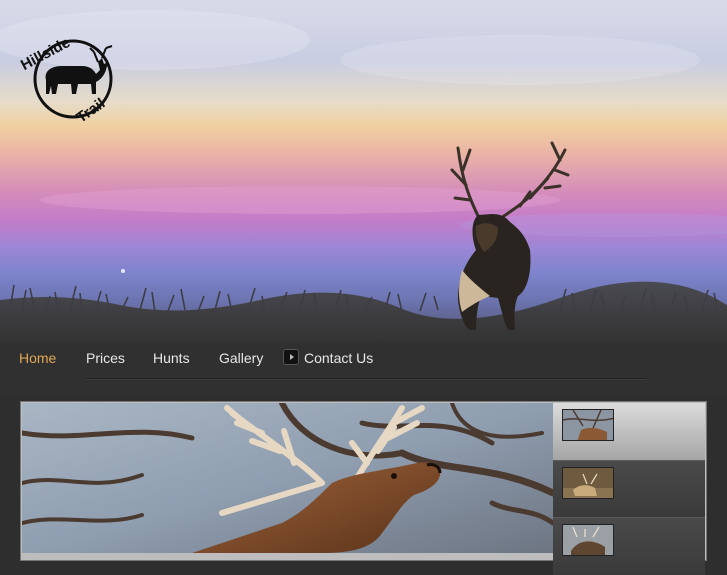 The width and height of the screenshot is (727, 575). I want to click on nav-home: Home, so click(37, 358).